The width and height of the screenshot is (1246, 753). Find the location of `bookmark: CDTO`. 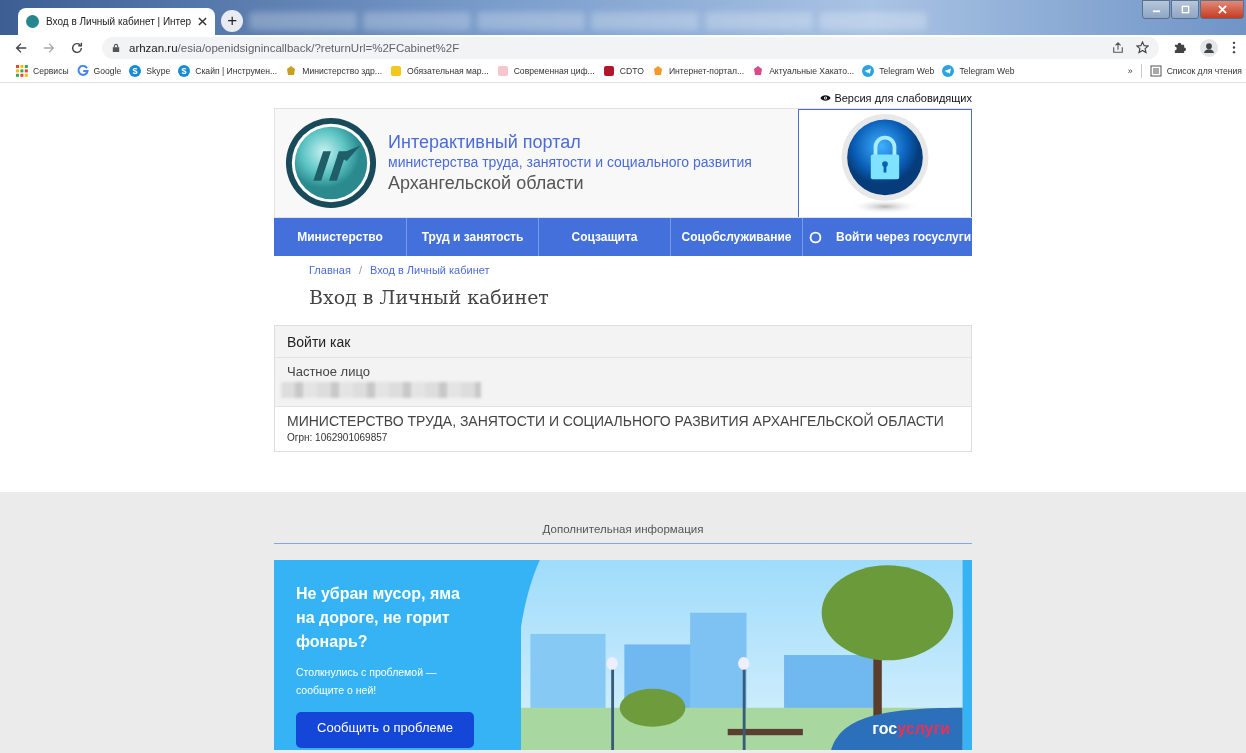

bookmark: CDTO is located at coordinates (623, 71).